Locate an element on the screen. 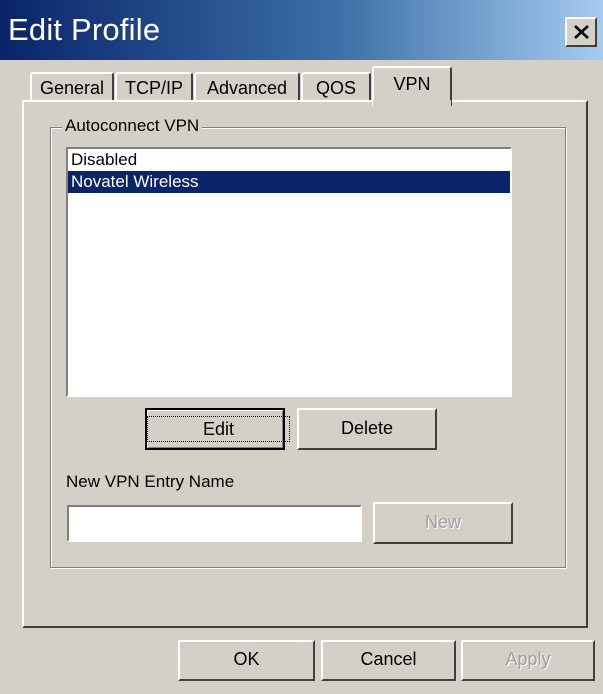 This screenshot has width=603, height=694. new-button: New is located at coordinates (443, 523).